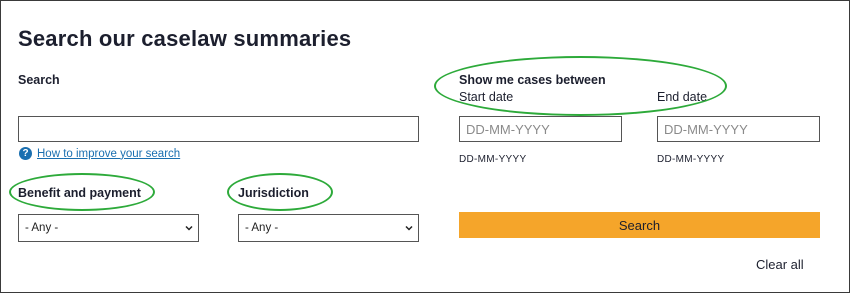 The height and width of the screenshot is (293, 850). Describe the element at coordinates (780, 264) in the screenshot. I see `clear-all-link: Clear all` at that location.